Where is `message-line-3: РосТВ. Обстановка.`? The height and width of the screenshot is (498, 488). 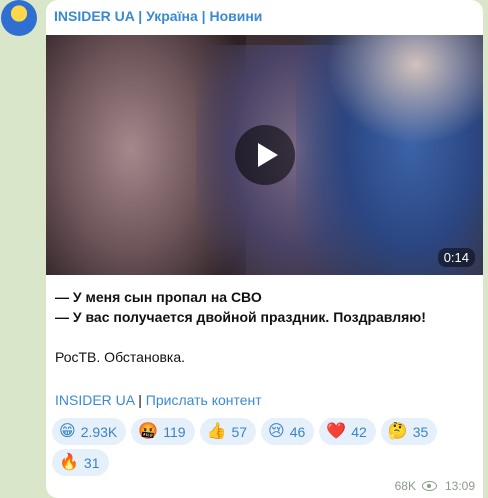 message-line-3: РосТВ. Обстановка. is located at coordinates (120, 357).